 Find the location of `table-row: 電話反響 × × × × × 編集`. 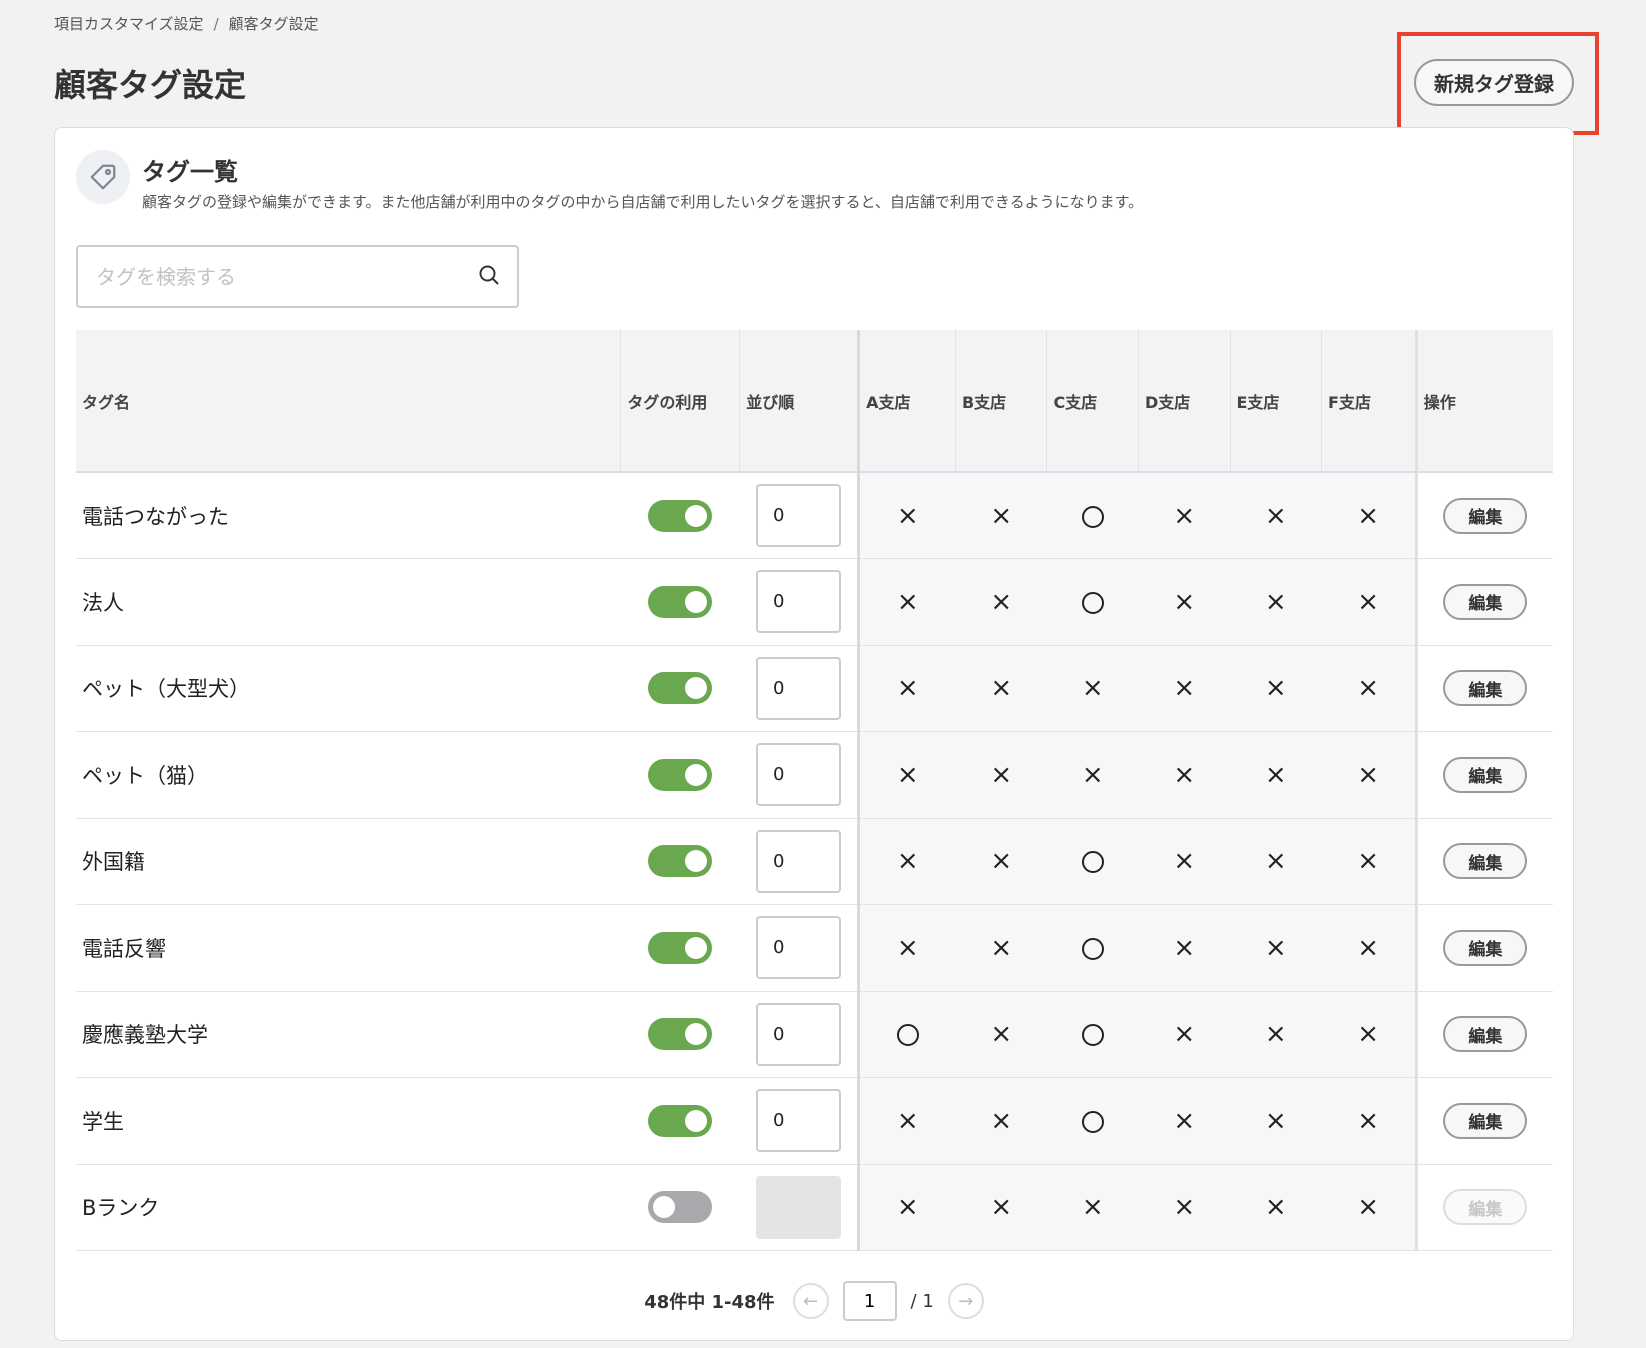

table-row: 電話反響 × × × × × 編集 is located at coordinates (814, 948).